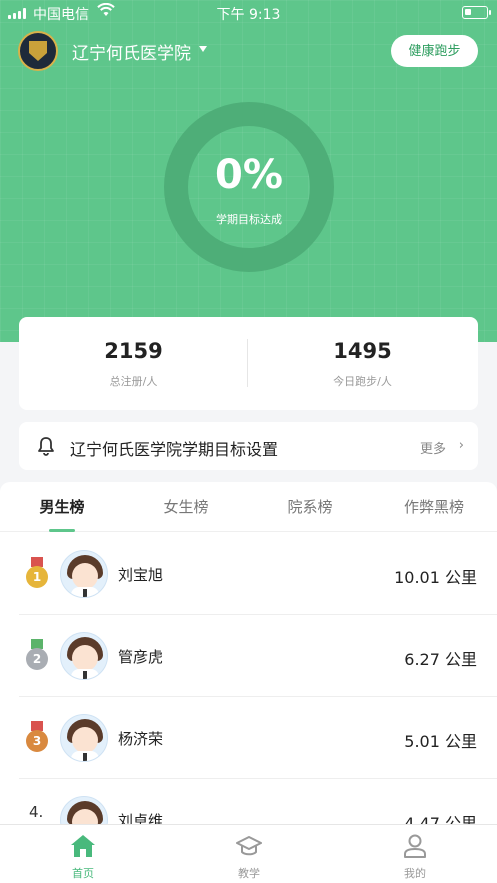 The image size is (497, 883). What do you see at coordinates (62, 530) in the screenshot?
I see `active-tab-indicator` at bounding box center [62, 530].